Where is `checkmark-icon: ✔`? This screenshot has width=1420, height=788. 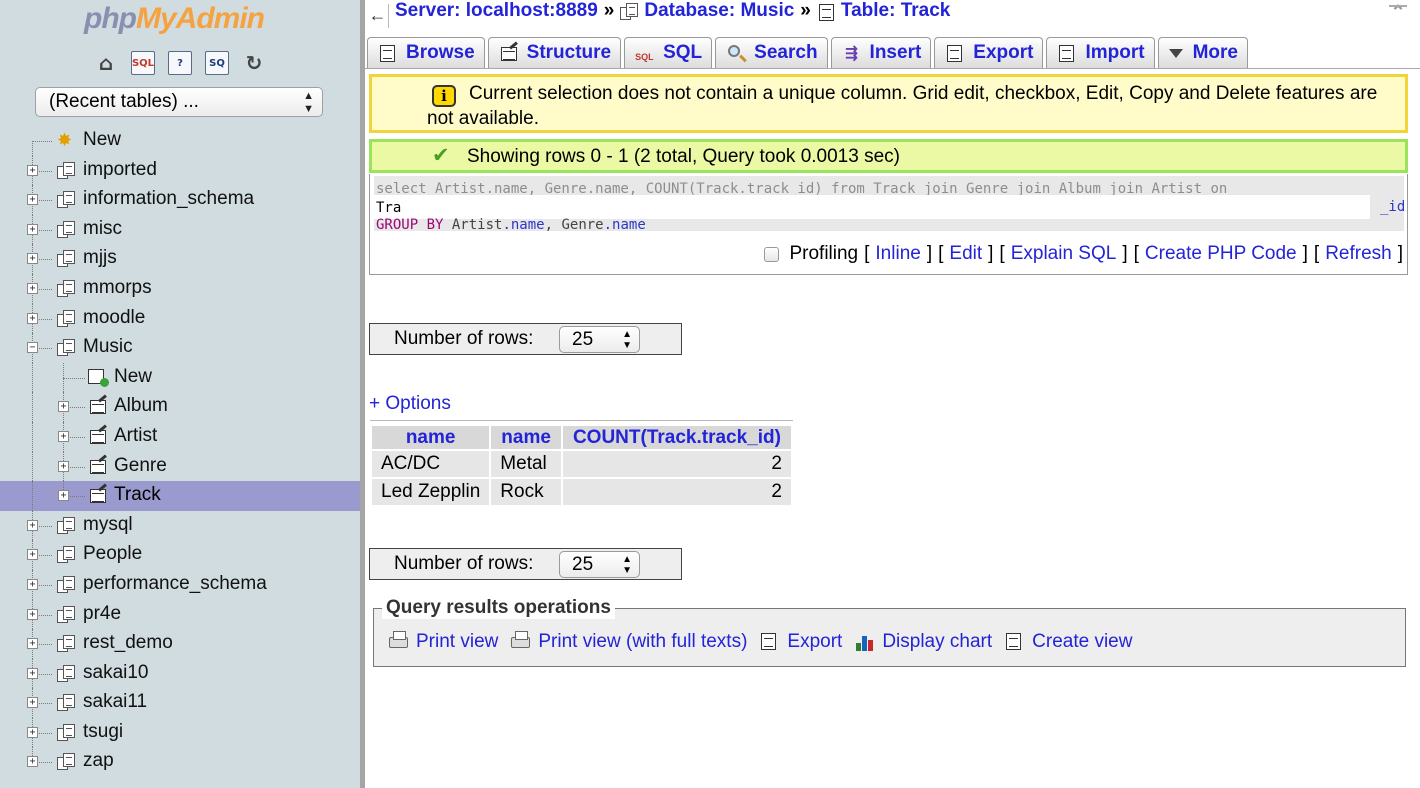 checkmark-icon: ✔ is located at coordinates (441, 155).